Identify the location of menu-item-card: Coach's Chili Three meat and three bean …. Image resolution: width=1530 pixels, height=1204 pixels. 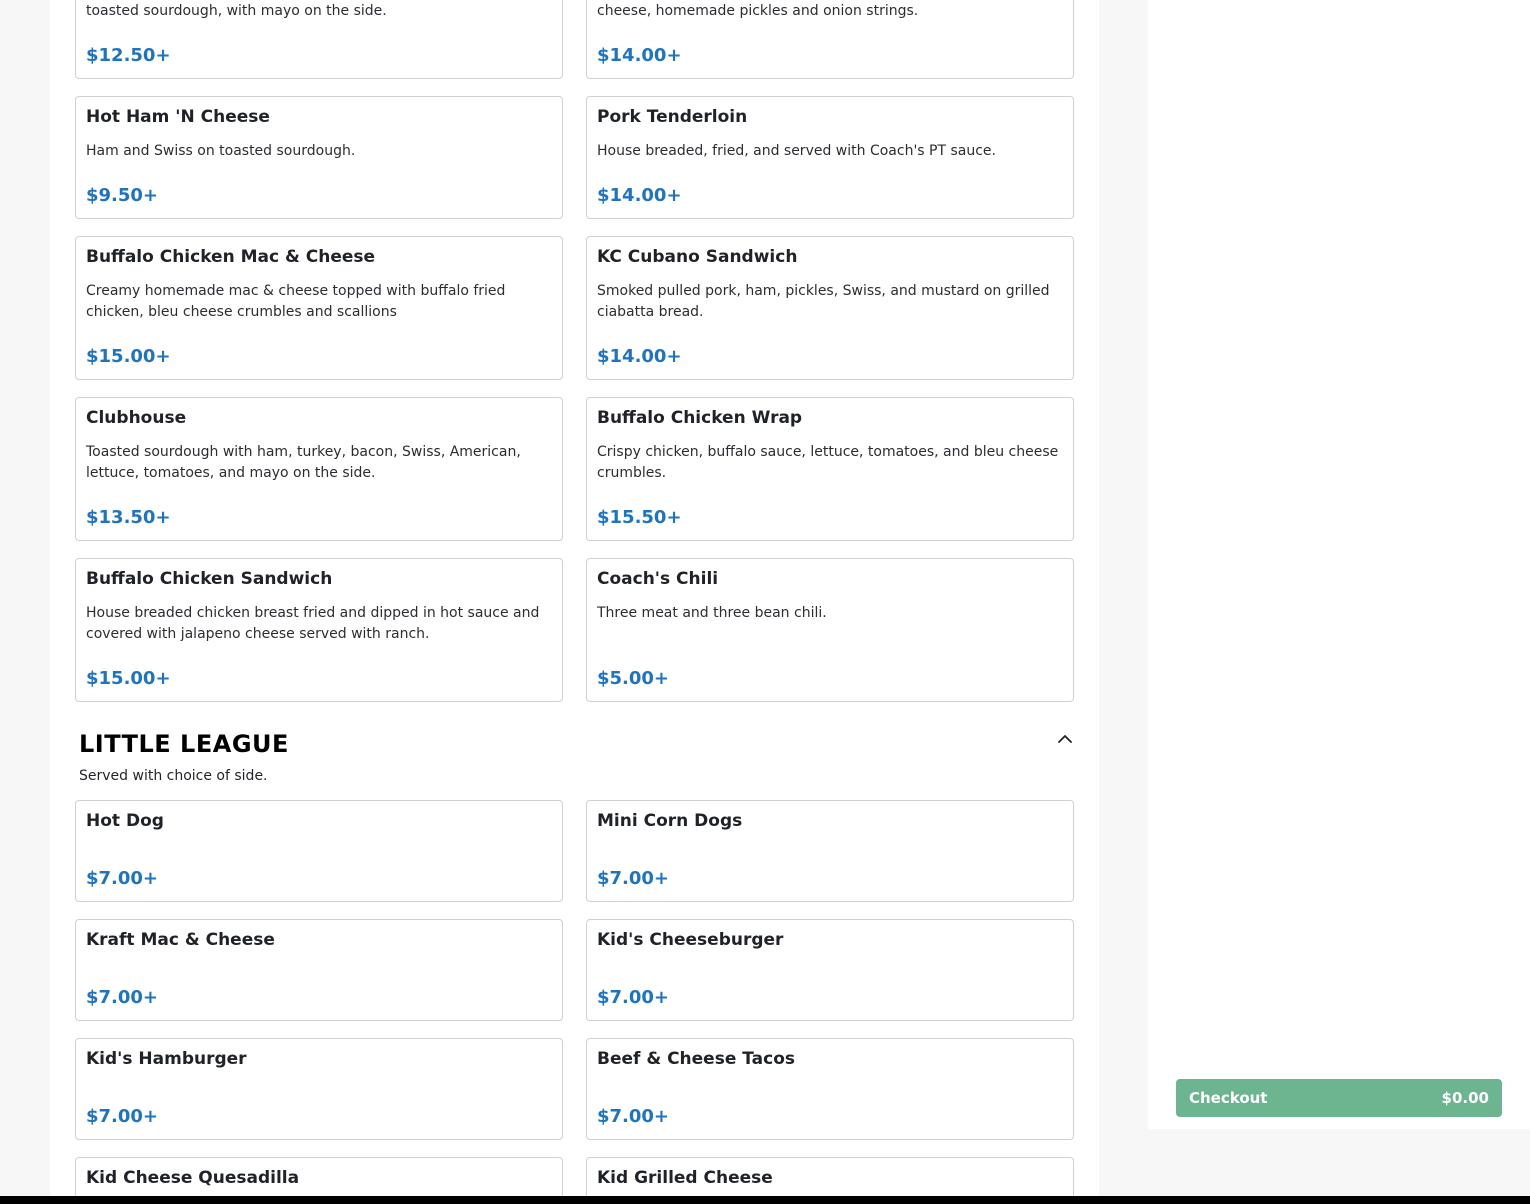
(830, 630).